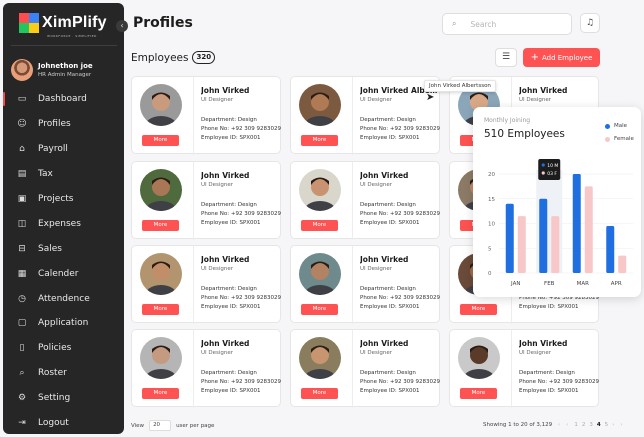 The height and width of the screenshot is (437, 644). I want to click on sidebar-item-attendence: ◷ Attendence, so click(63, 298).